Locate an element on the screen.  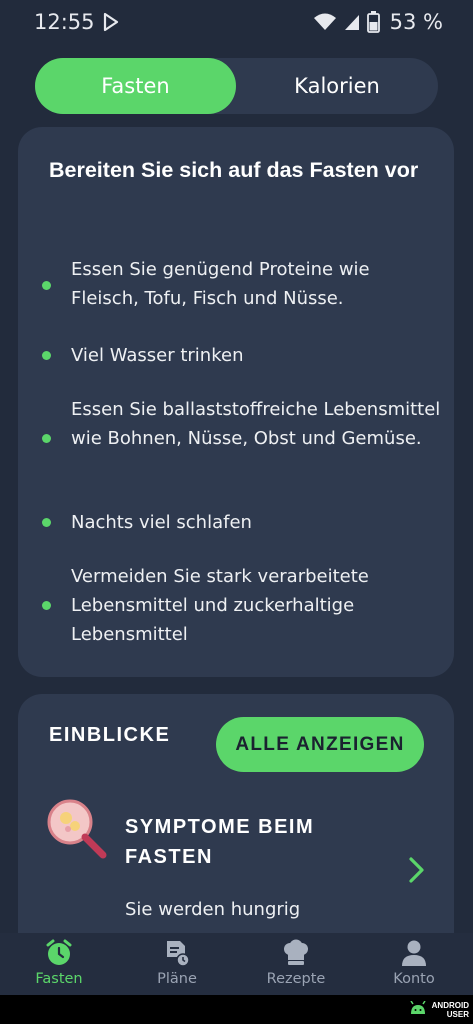
system-gesture-bar is located at coordinates (236, 1009).